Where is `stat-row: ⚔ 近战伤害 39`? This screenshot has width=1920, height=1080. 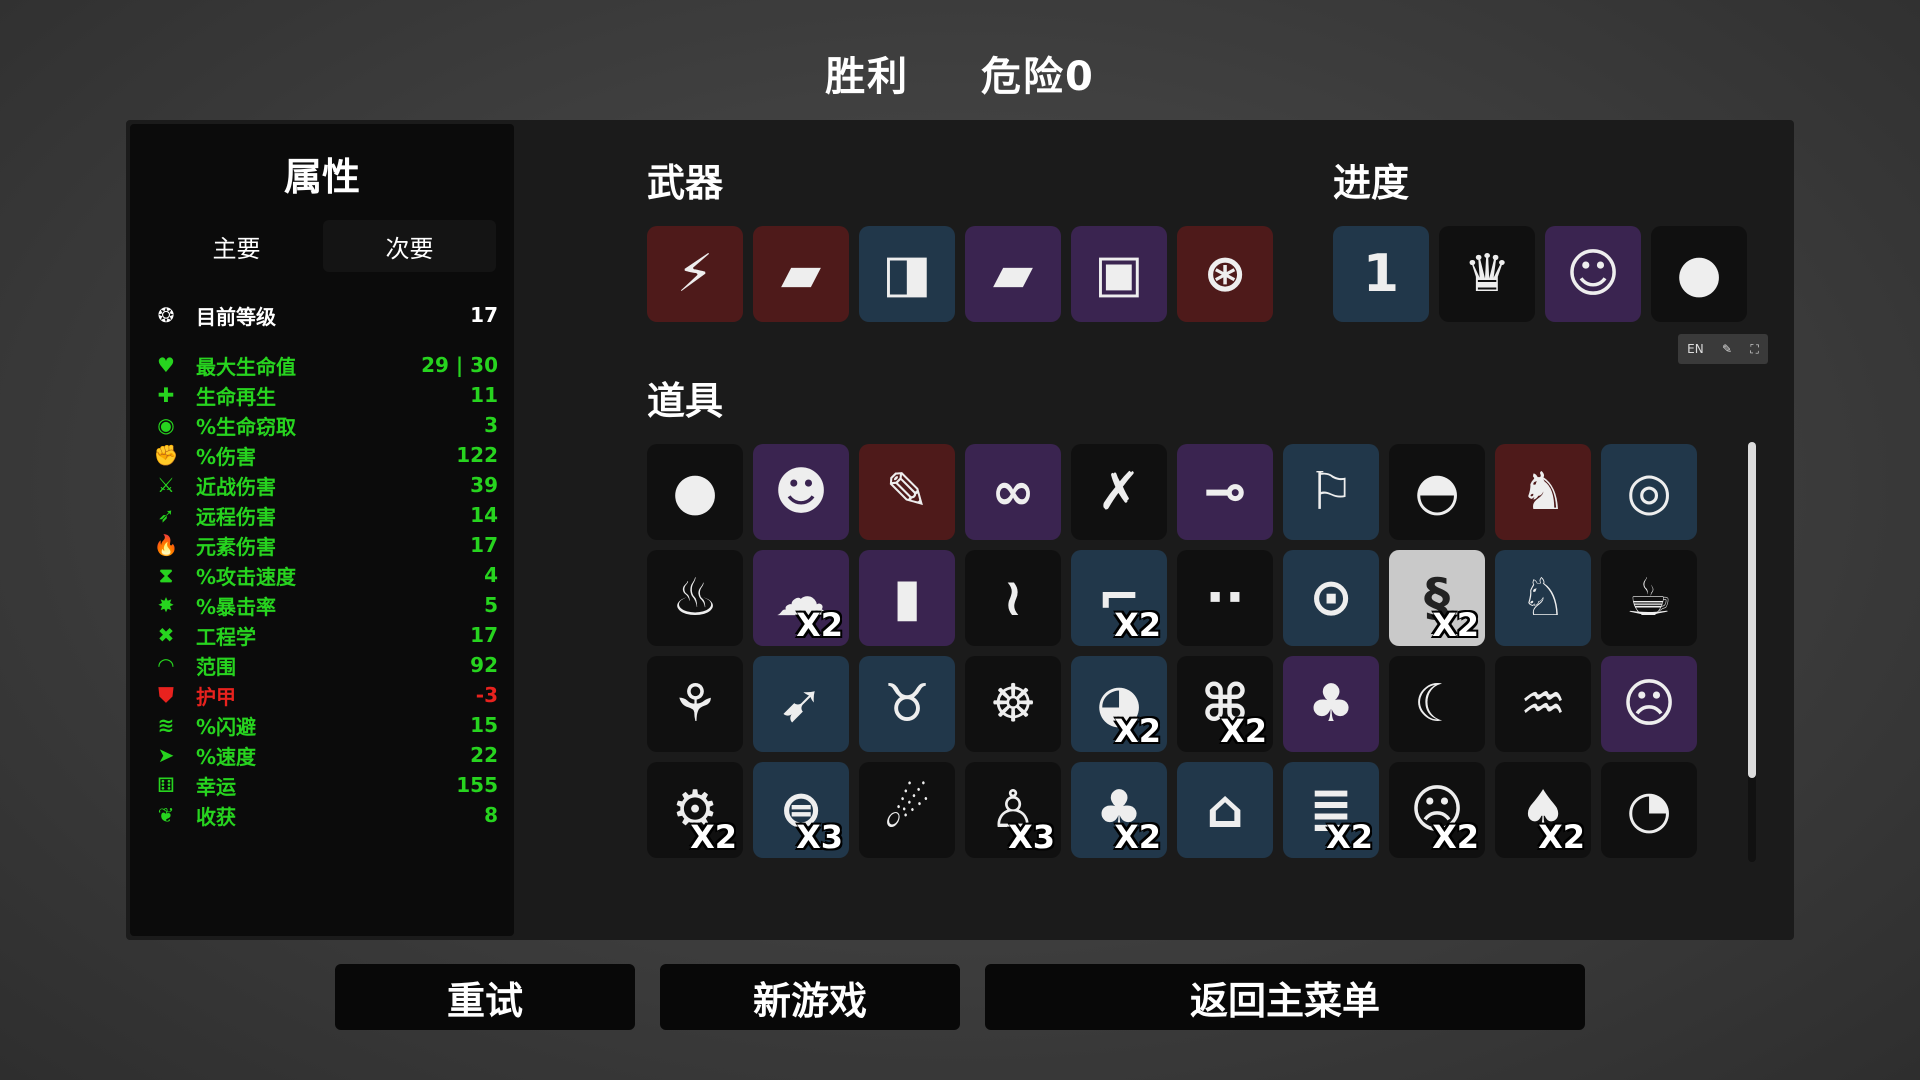 stat-row: ⚔ 近战伤害 39 is located at coordinates (325, 485).